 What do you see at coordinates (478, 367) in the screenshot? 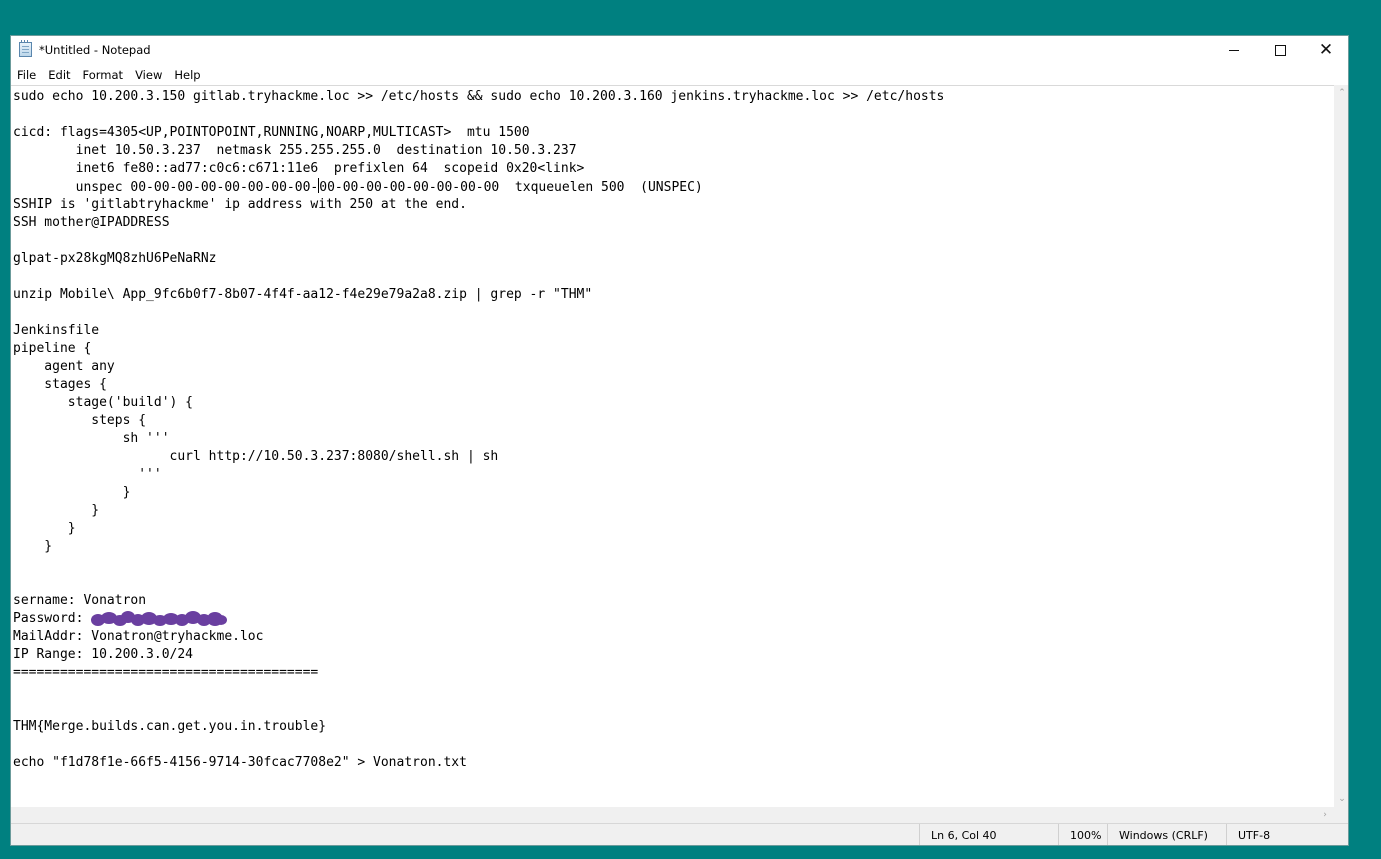
I see `text-line: agent any` at bounding box center [478, 367].